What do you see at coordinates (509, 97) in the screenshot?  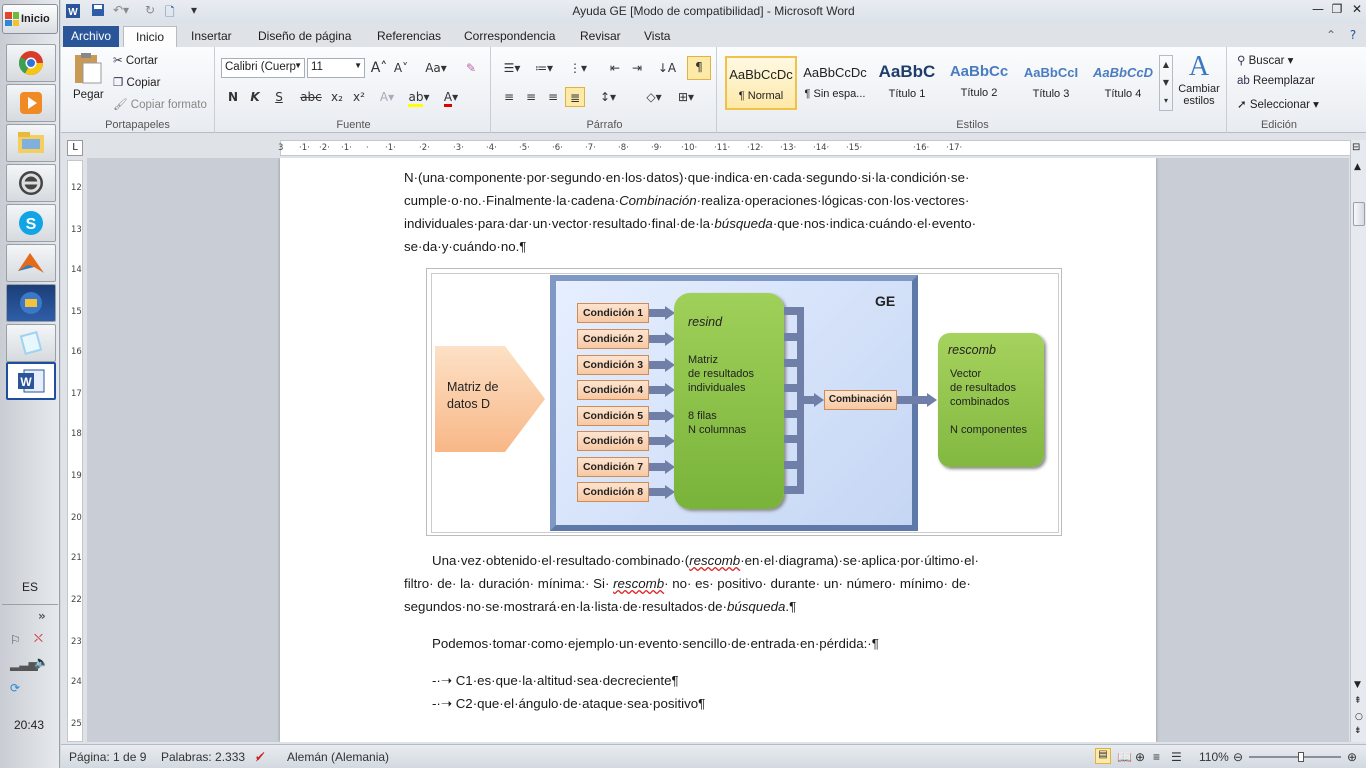 I see `align-left-icon: ≡` at bounding box center [509, 97].